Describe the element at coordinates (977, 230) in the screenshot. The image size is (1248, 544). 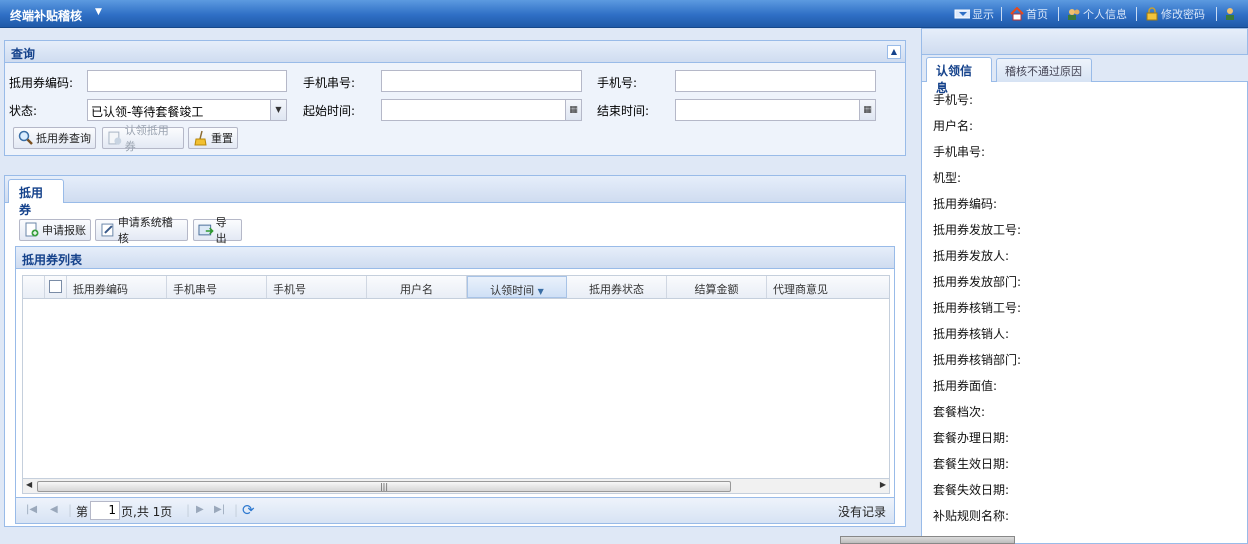
I see `detail-field-label: 抵用券发放工号:` at that location.